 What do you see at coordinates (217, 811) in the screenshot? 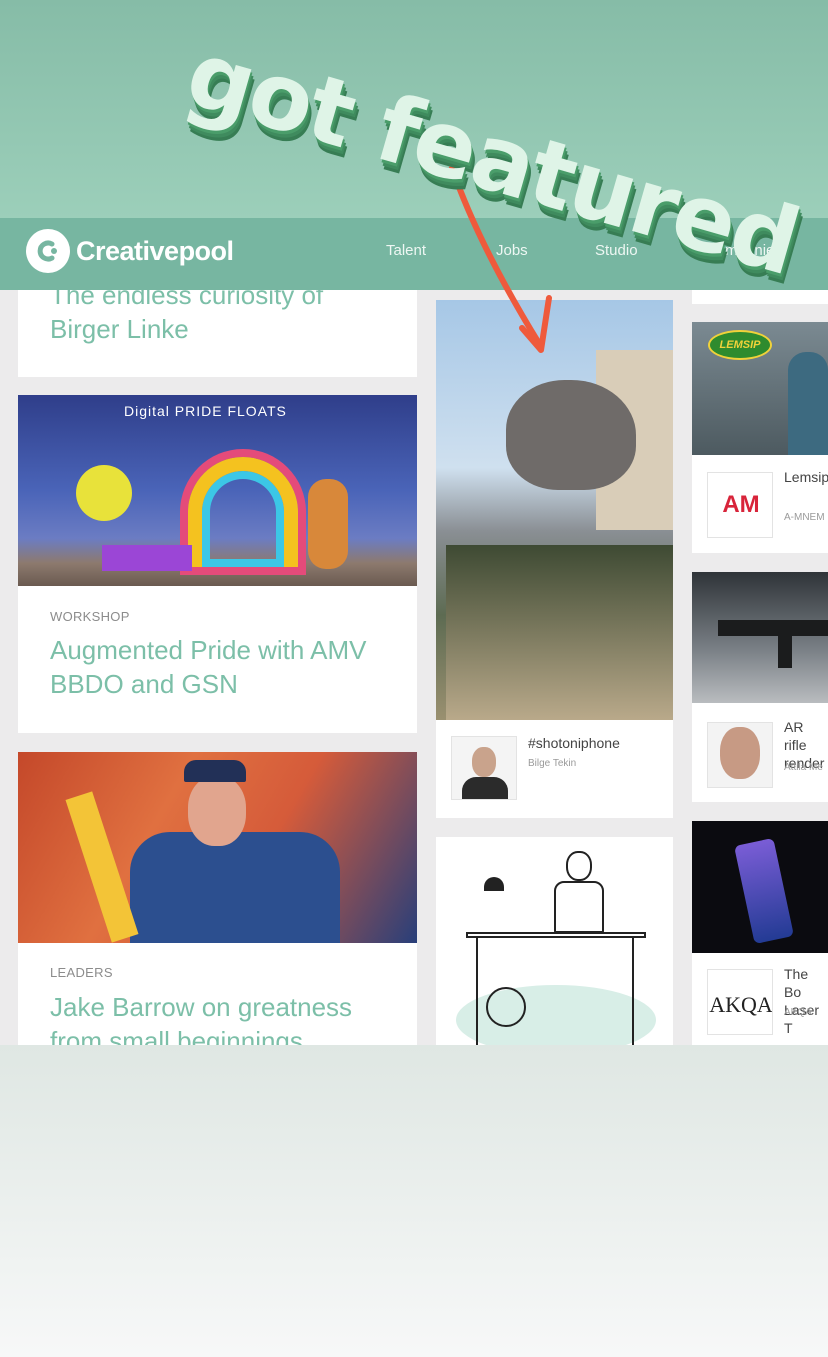
I see `face-shape` at bounding box center [217, 811].